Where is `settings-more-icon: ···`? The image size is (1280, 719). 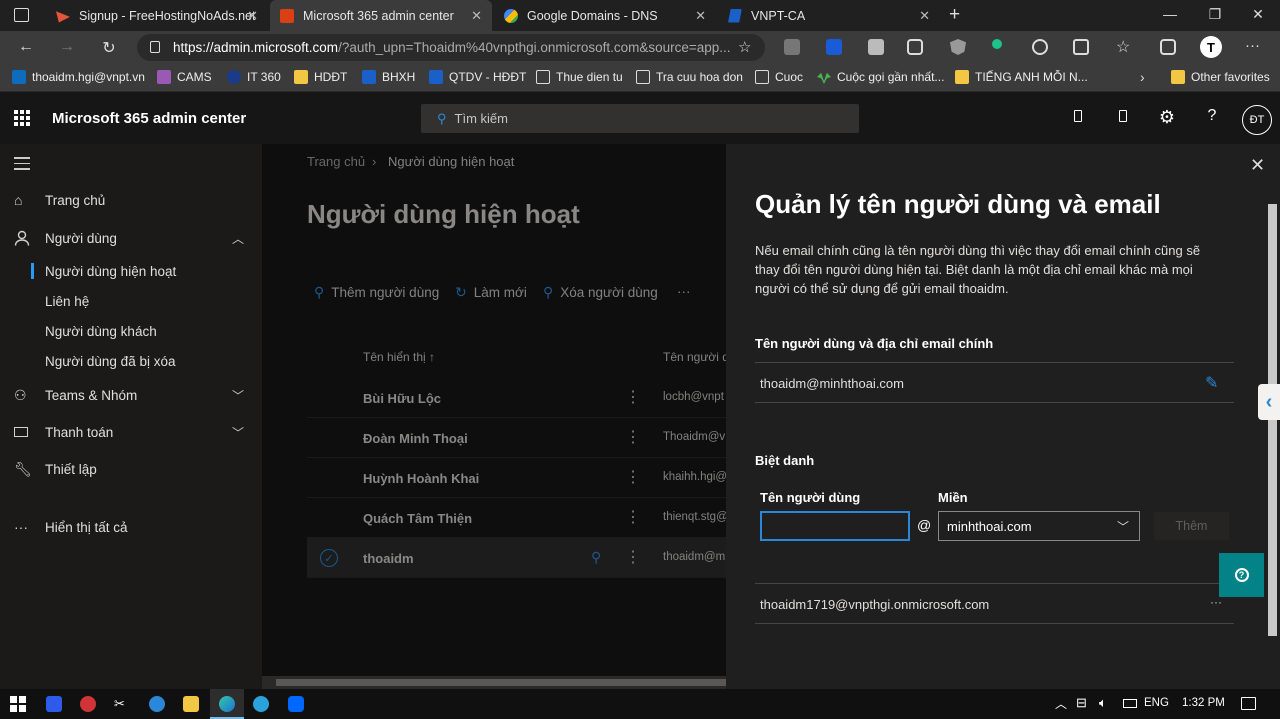 settings-more-icon: ··· is located at coordinates (1252, 45).